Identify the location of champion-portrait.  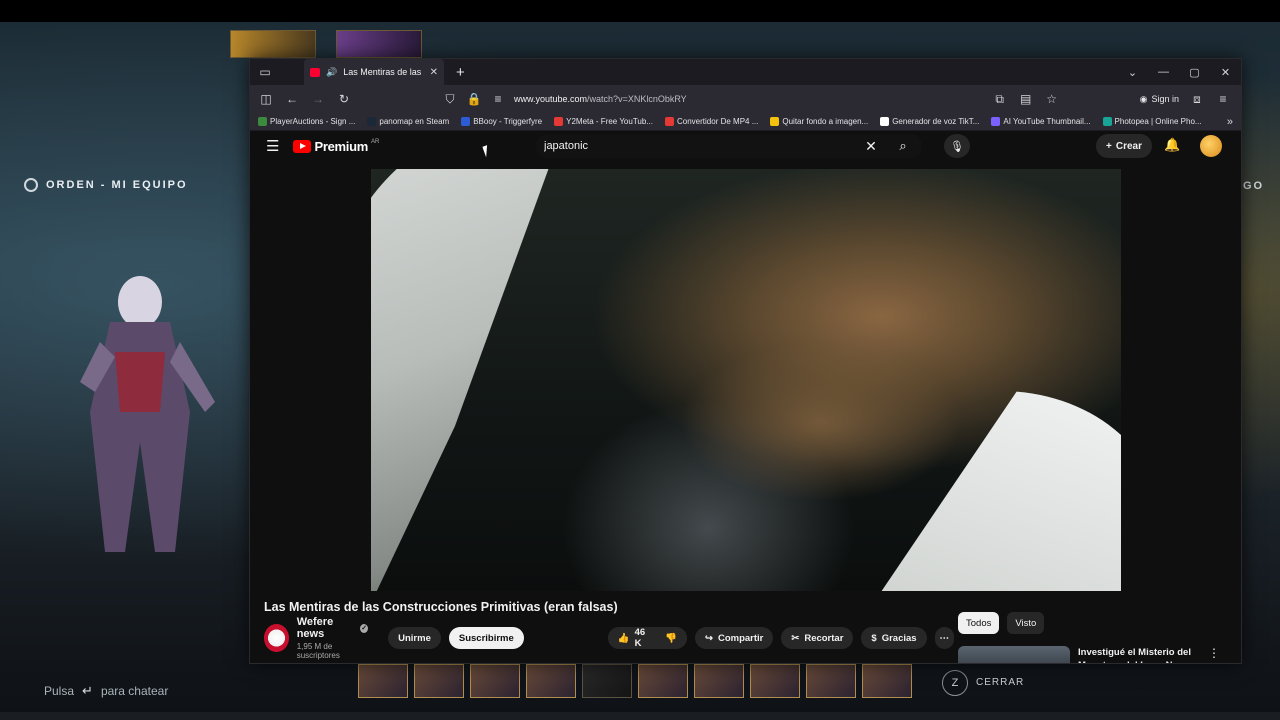
(379, 44).